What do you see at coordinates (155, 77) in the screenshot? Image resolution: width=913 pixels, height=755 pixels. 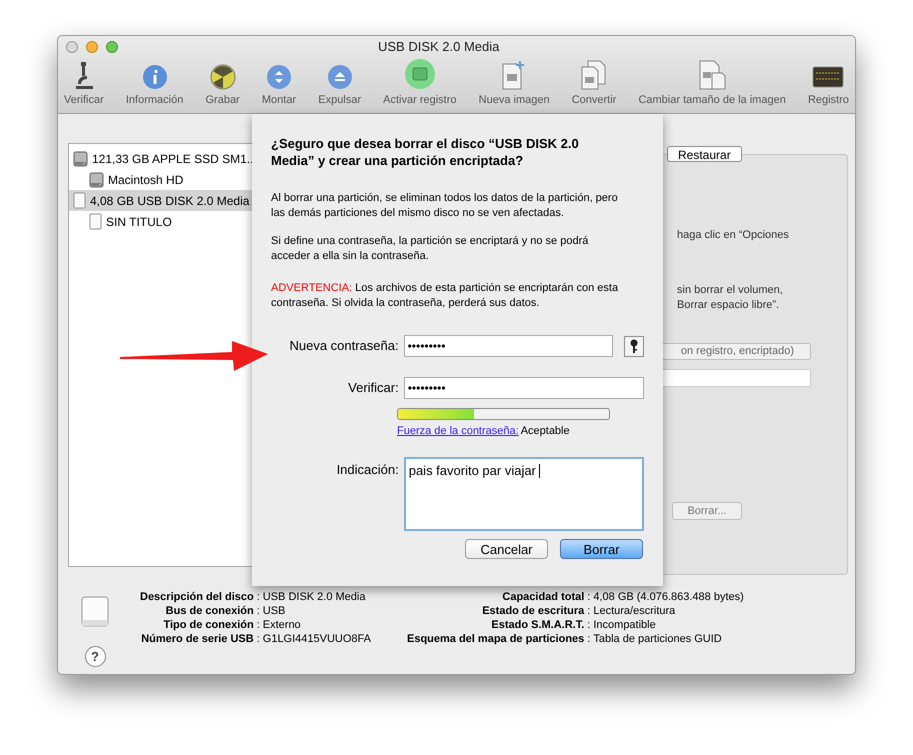 I see `info-icon` at bounding box center [155, 77].